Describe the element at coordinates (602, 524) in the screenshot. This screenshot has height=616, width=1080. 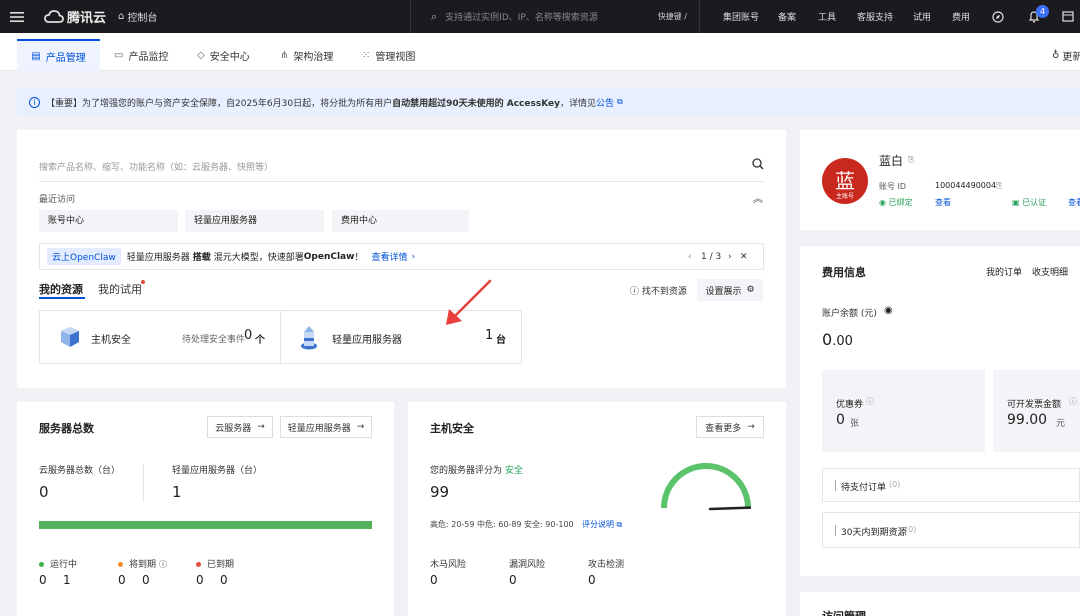
I see `score-explain-link: 评分说明 ⧉` at that location.